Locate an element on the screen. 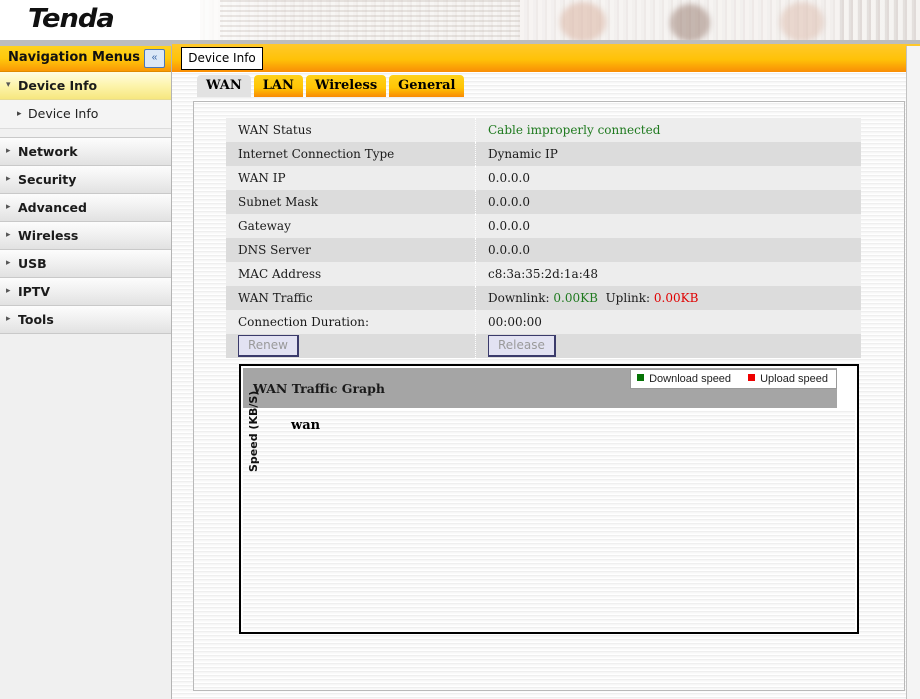 The image size is (920, 699). table-row: Connection Duration: 00:00:00 is located at coordinates (543, 322).